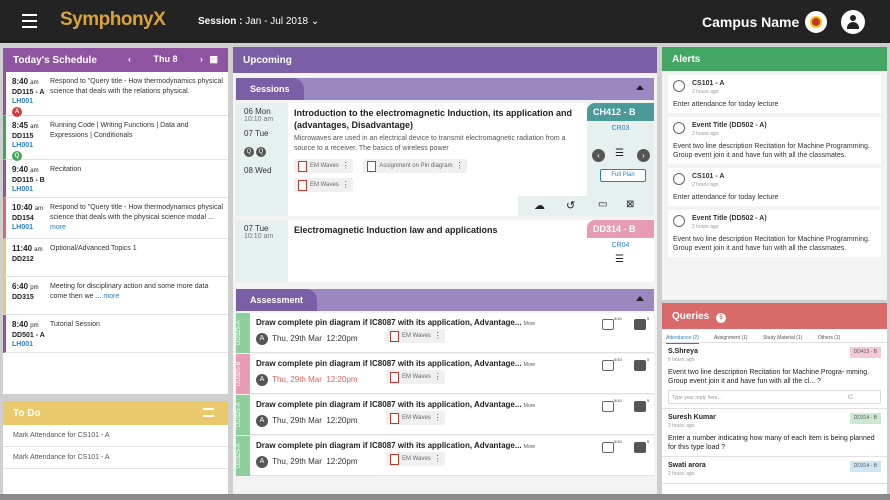  What do you see at coordinates (691, 316) in the screenshot?
I see `queries-title: Queries` at bounding box center [691, 316].